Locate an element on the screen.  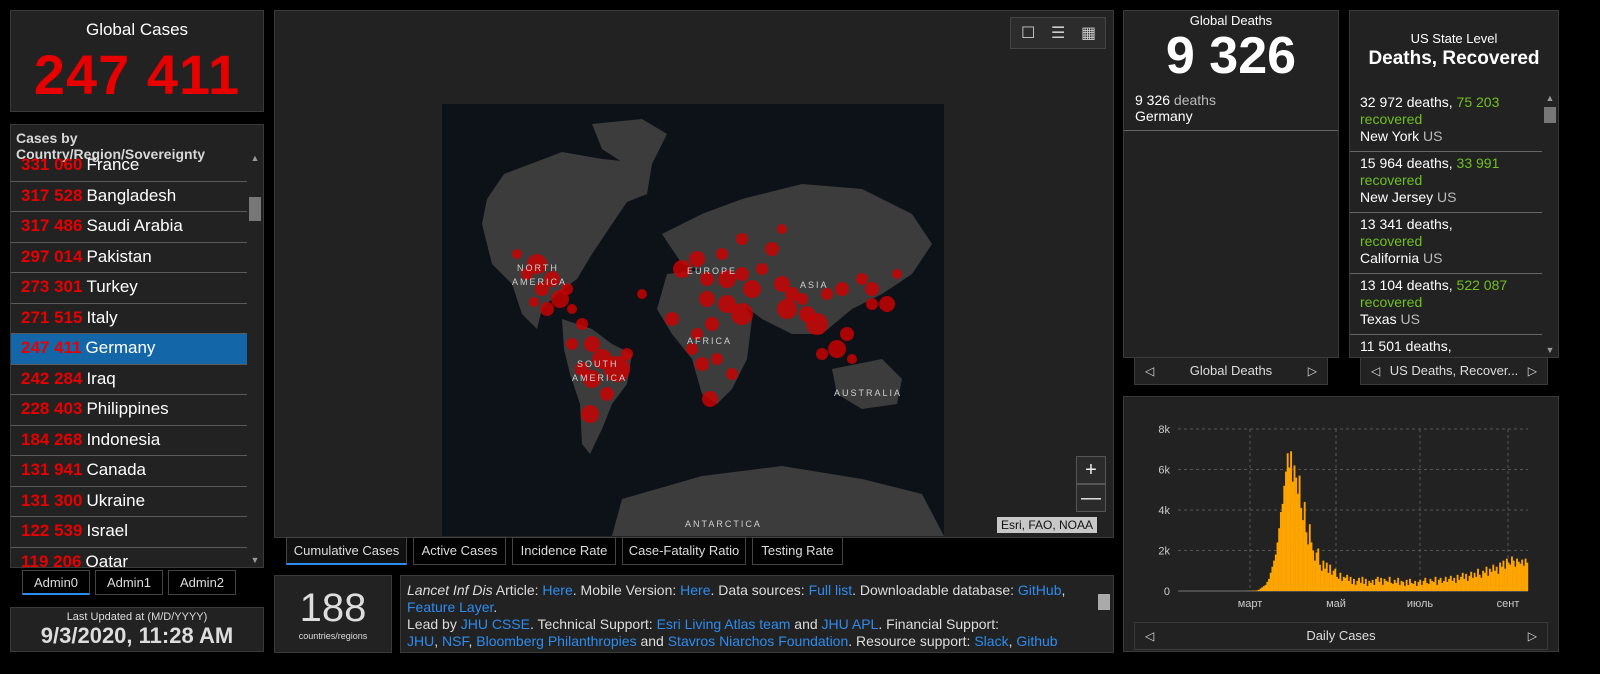
country-row: 331 060 France is located at coordinates (129, 166).